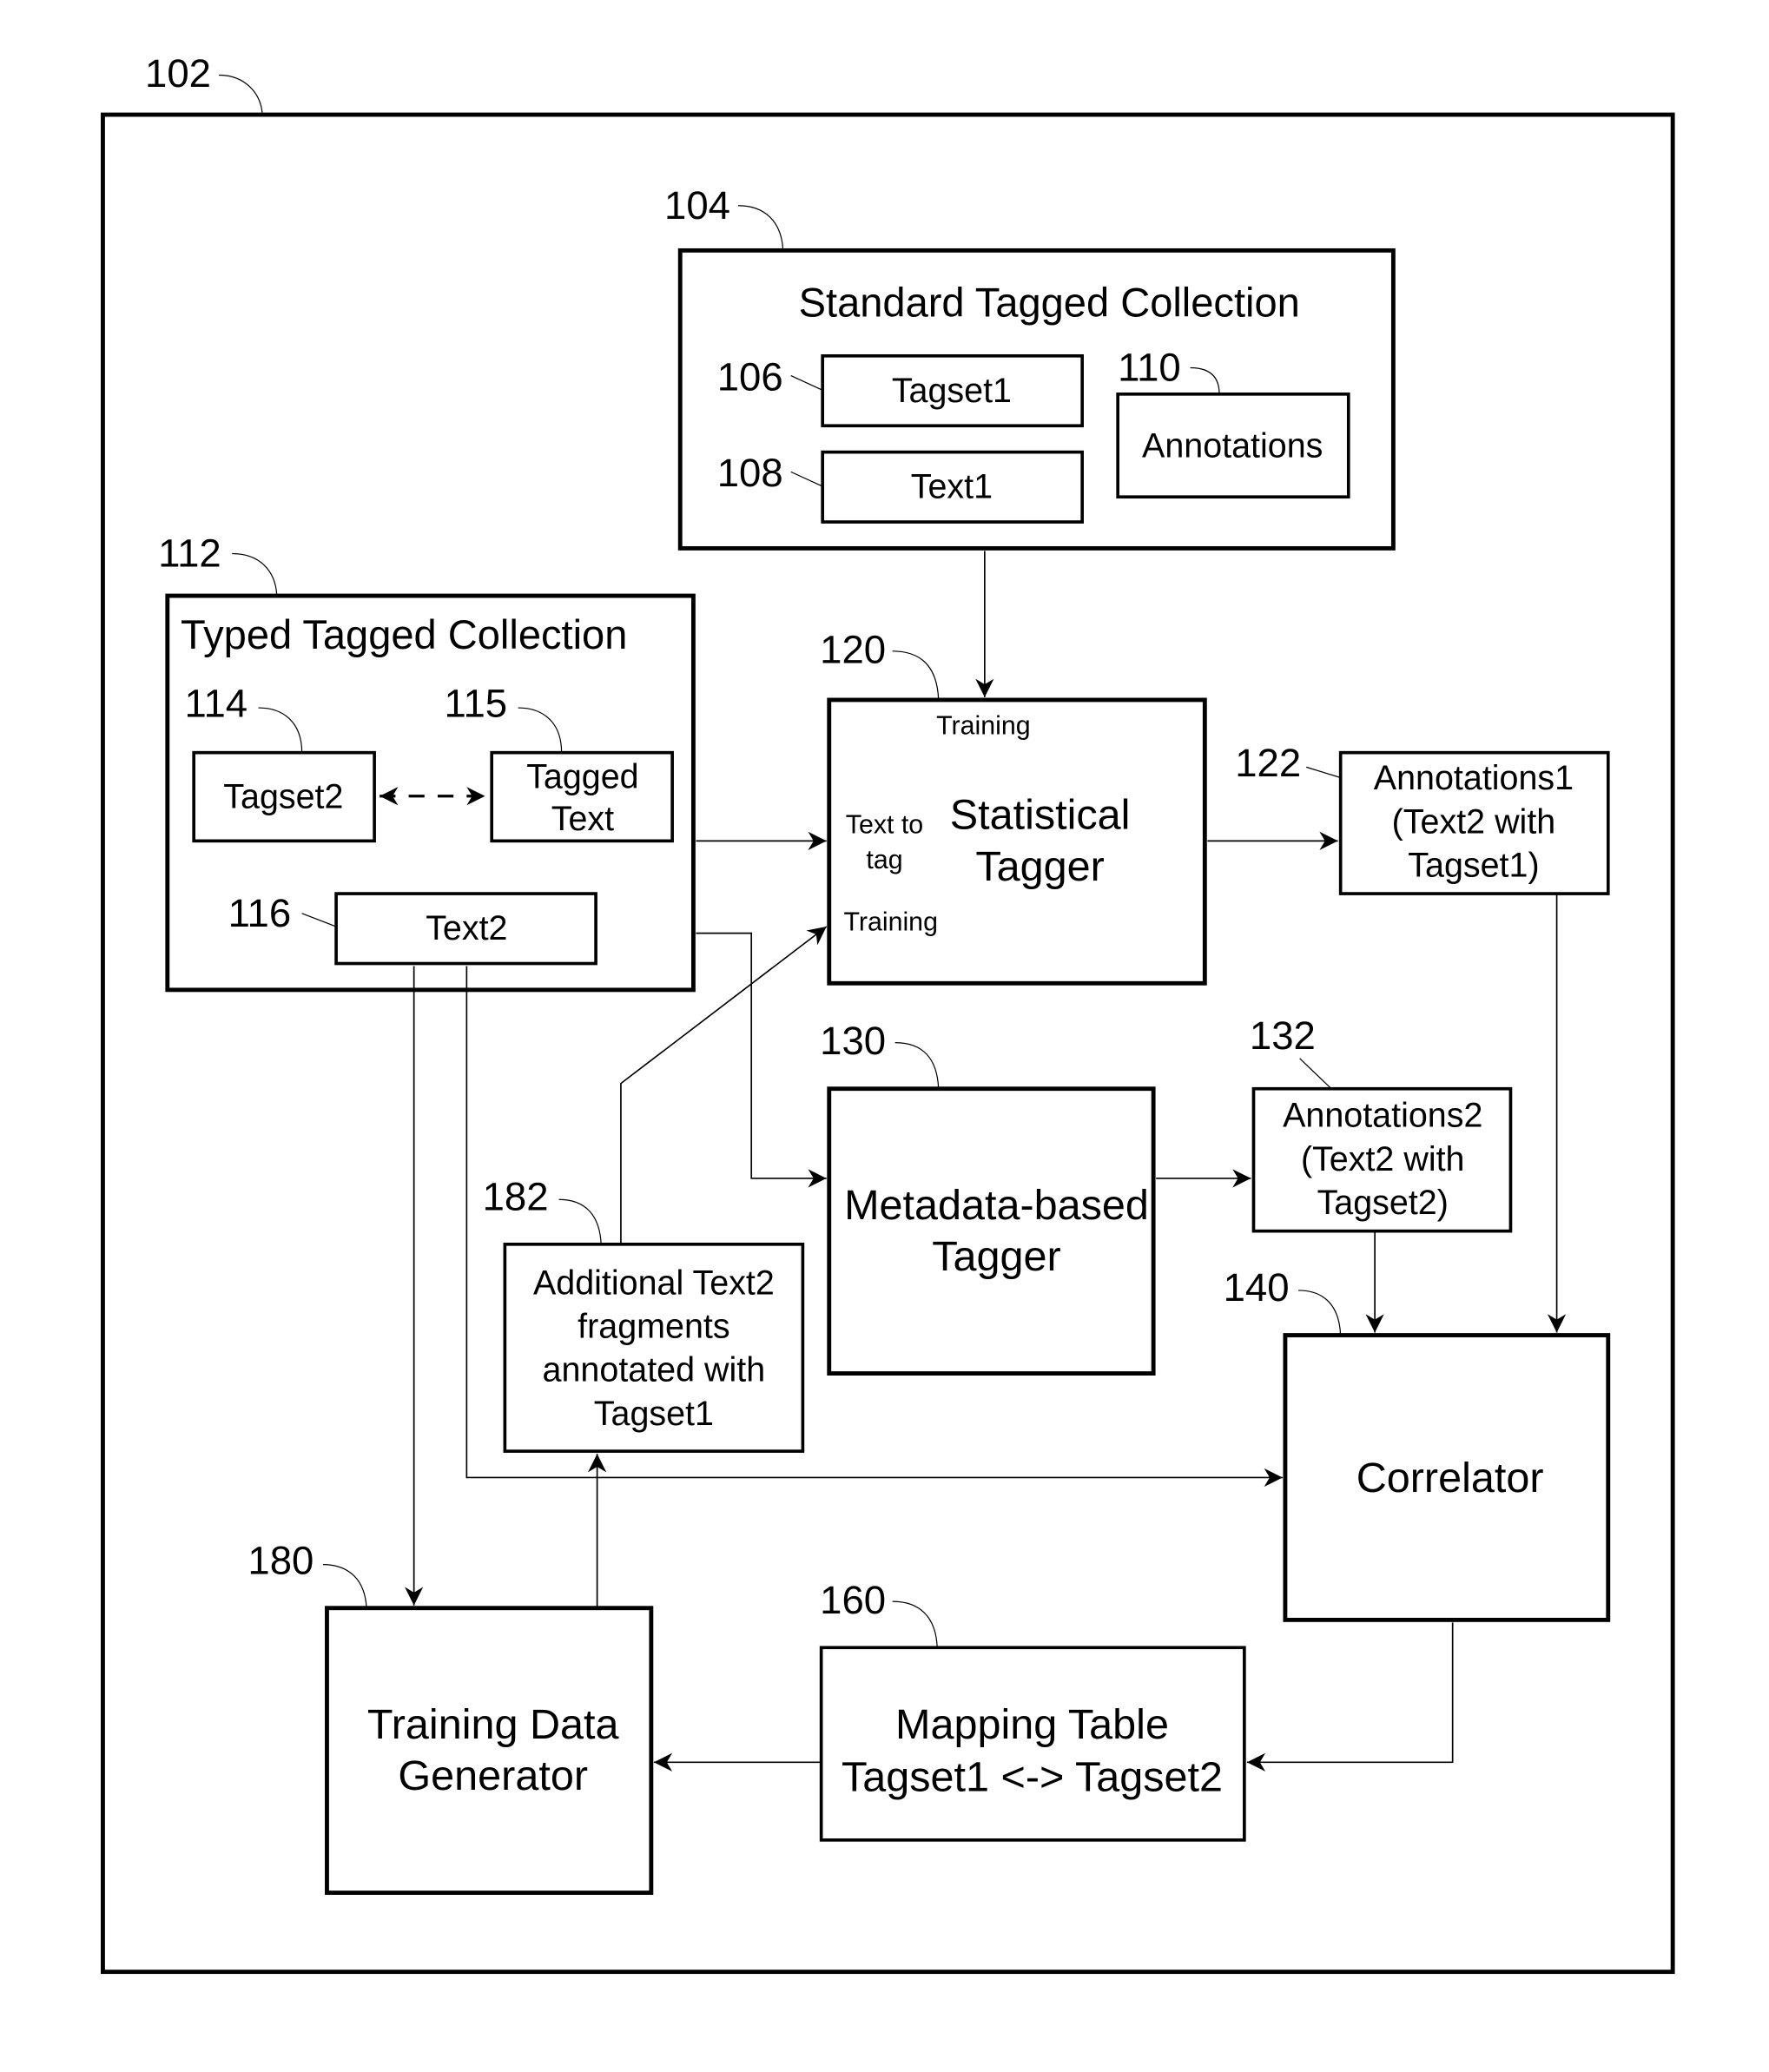 The image size is (1769, 2072). Describe the element at coordinates (655, 1370) in the screenshot. I see `additional-fragments-line-3: annotated with` at that location.